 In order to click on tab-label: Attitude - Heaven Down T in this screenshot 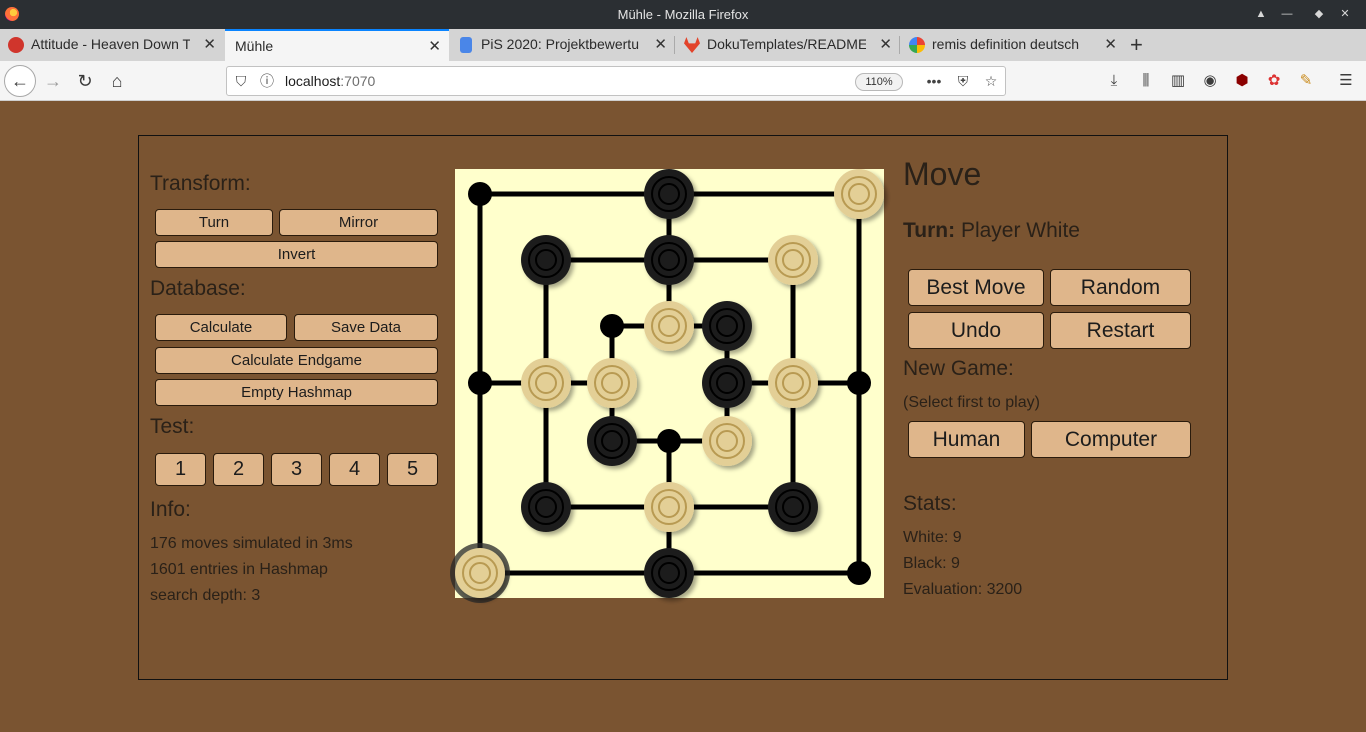, I will do `click(110, 44)`.